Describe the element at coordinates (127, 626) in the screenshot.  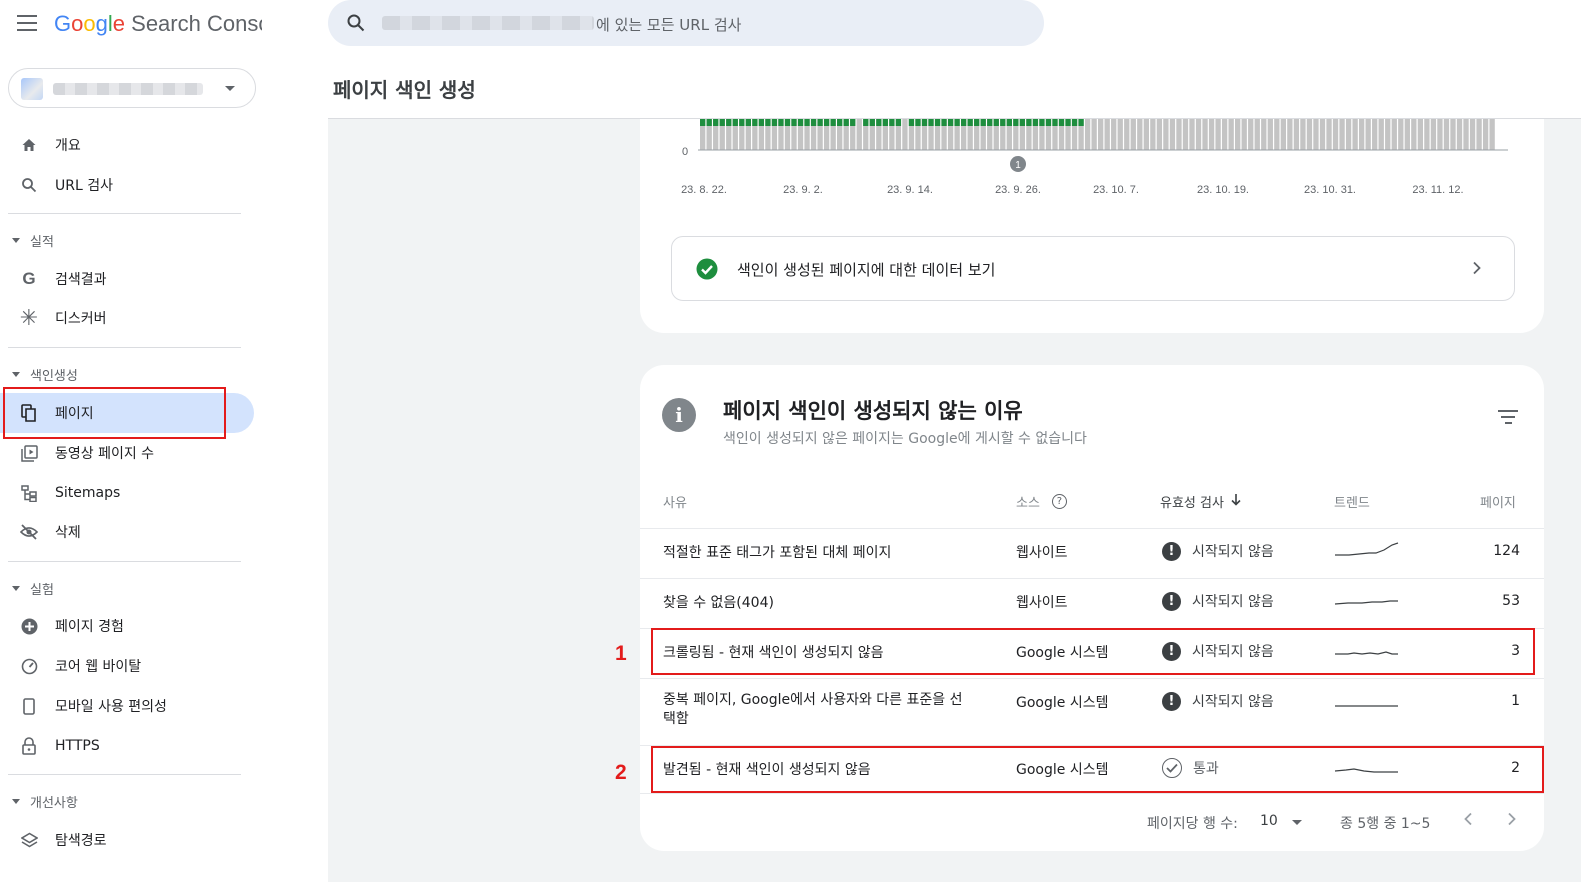
I see `sidebar-item-page-experience: 페이지 경험` at that location.